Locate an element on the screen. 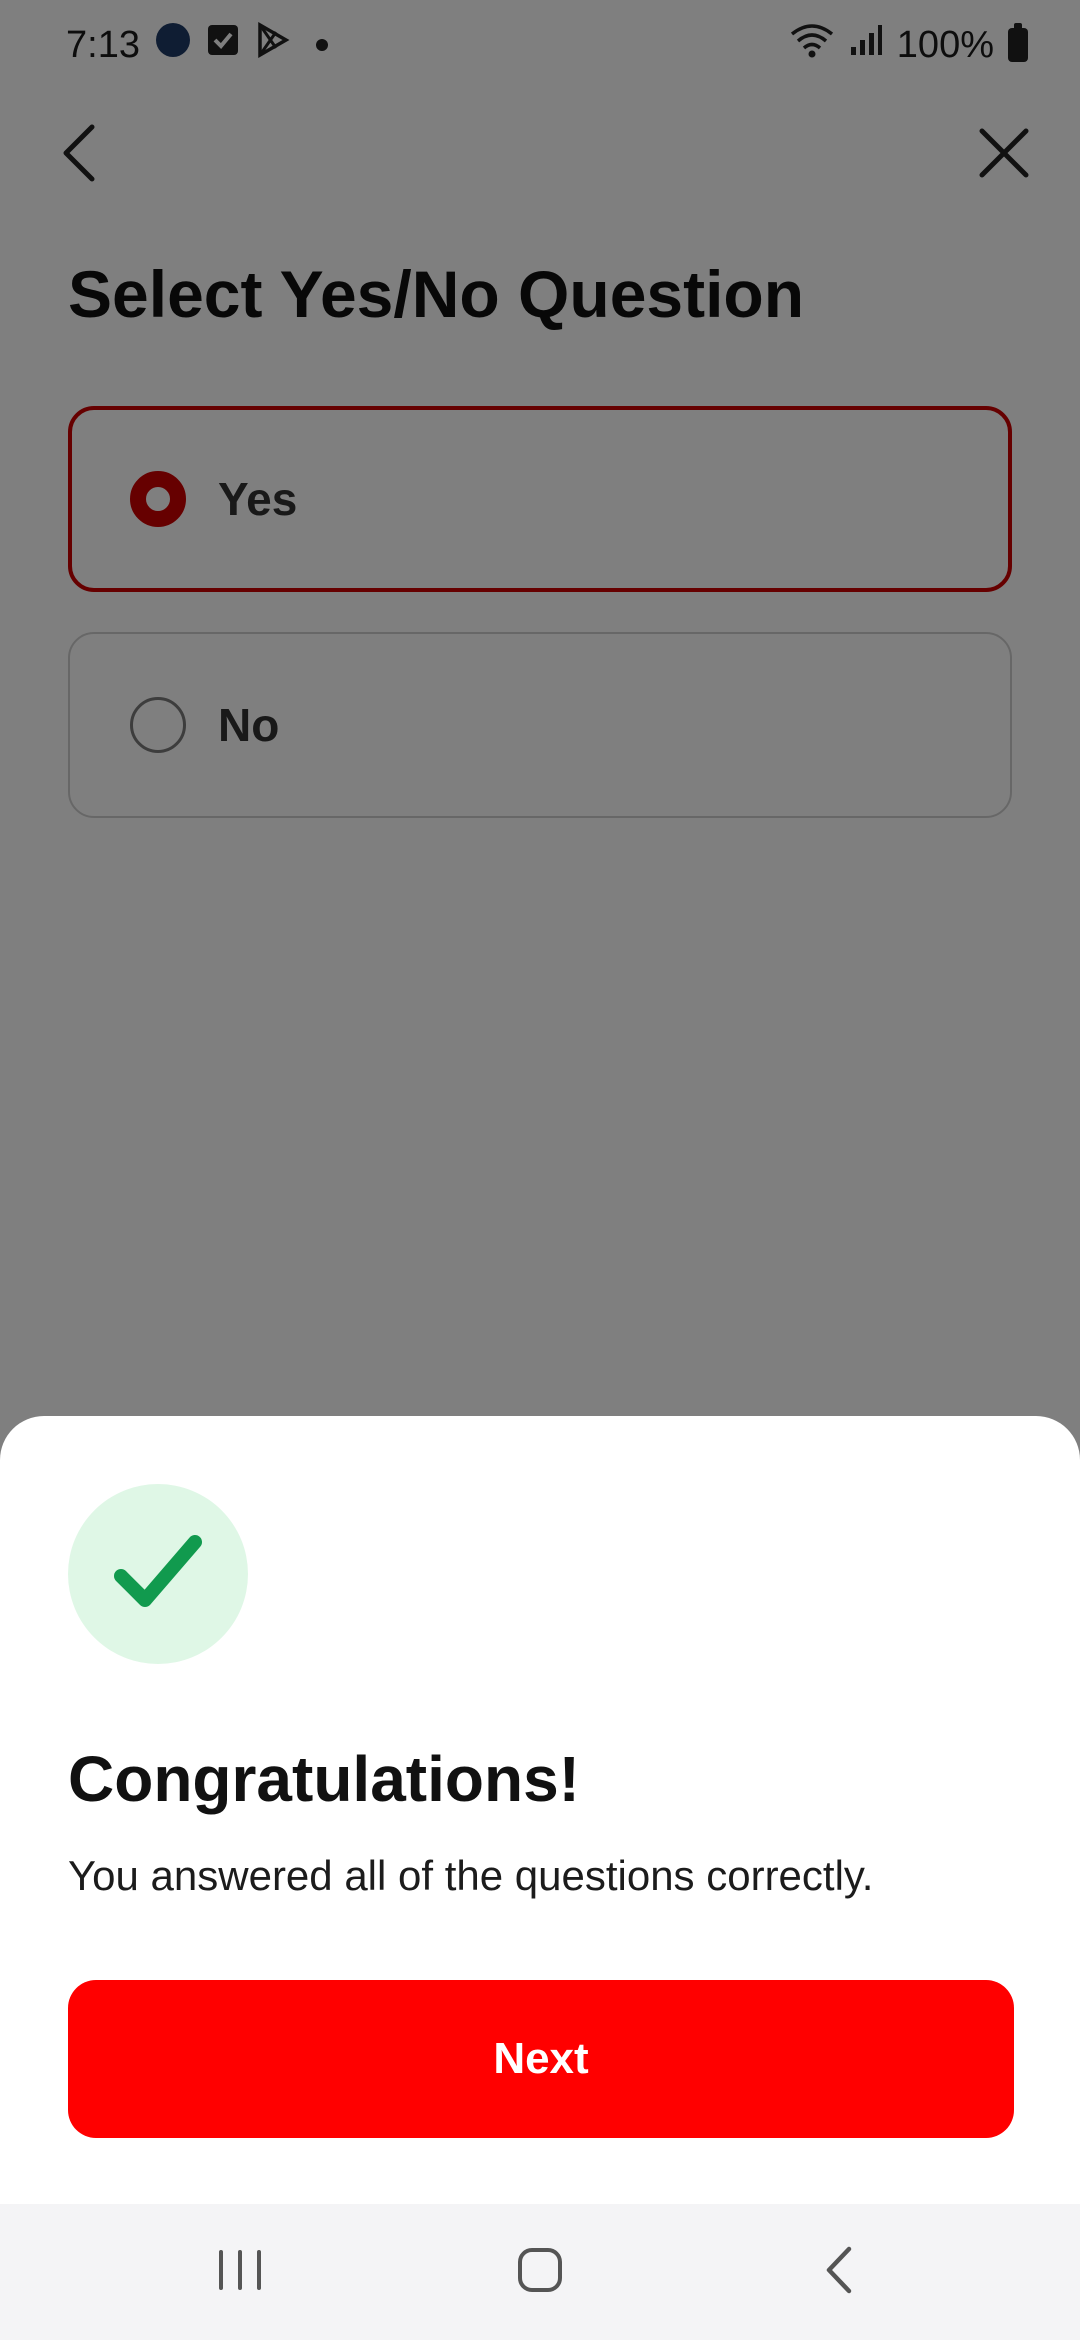 Image resolution: width=1080 pixels, height=2340 pixels. checkmark-icon is located at coordinates (158, 1574).